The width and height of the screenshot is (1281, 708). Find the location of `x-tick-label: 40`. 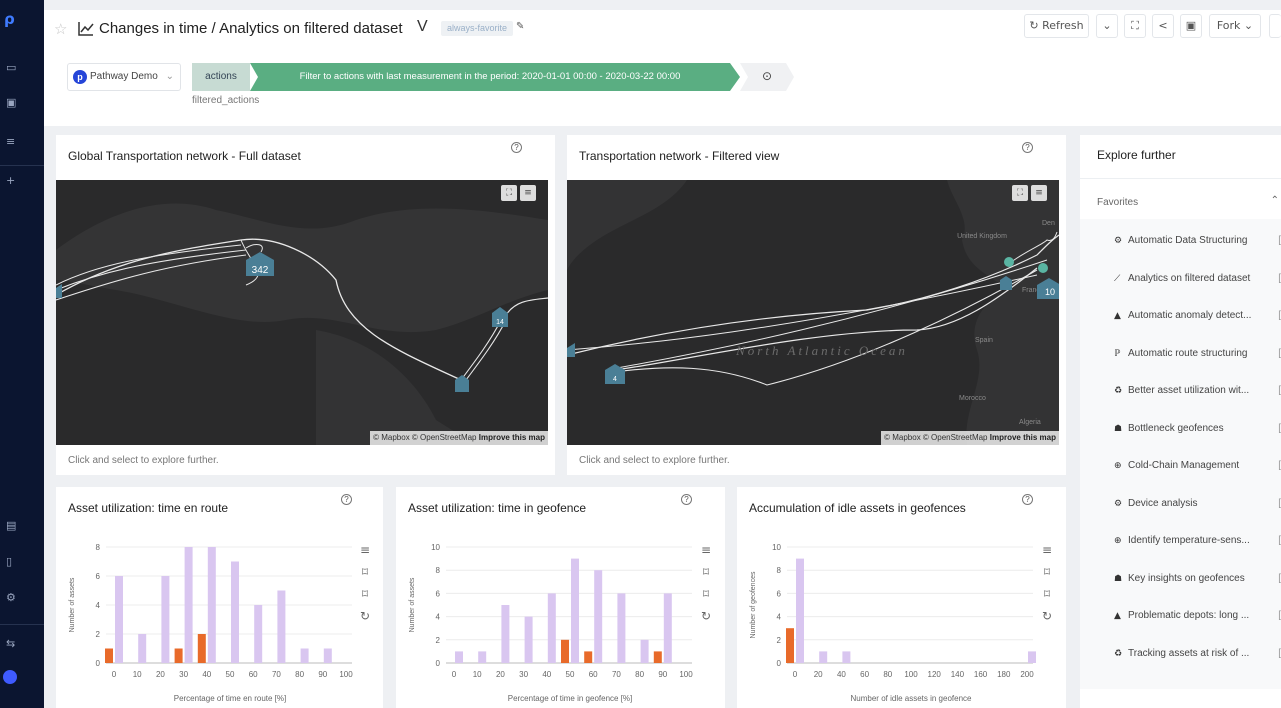

x-tick-label: 40 is located at coordinates (206, 674).